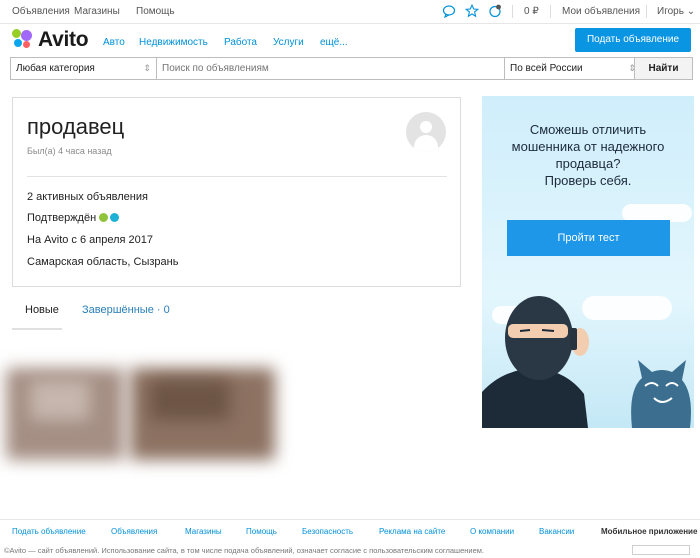 The image size is (700, 558). I want to click on logo-dots-icon, so click(23, 39).